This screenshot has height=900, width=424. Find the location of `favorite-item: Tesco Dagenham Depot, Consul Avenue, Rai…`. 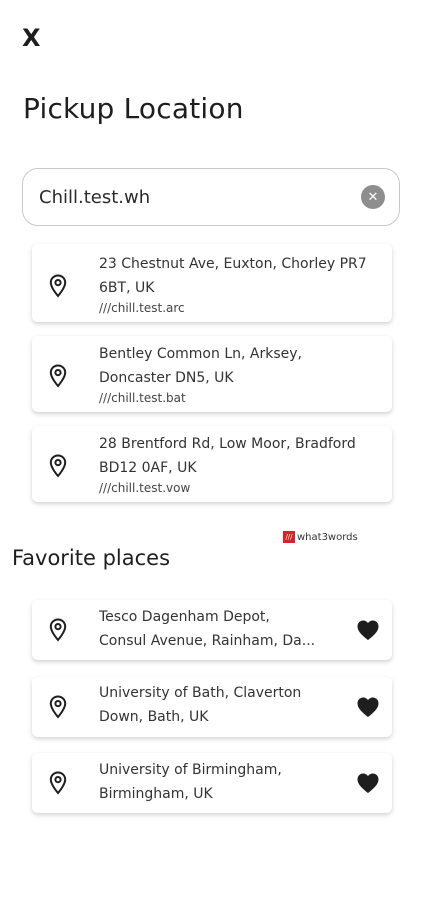

favorite-item: Tesco Dagenham Depot, Consul Avenue, Rai… is located at coordinates (212, 630).